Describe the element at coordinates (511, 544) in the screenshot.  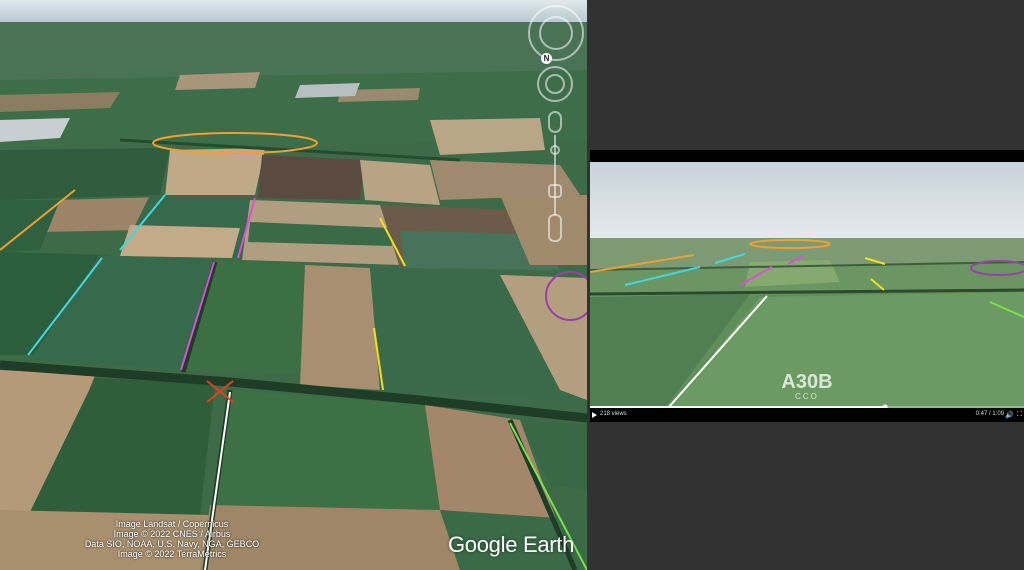
I see `google-earth-logo: Google Earth` at that location.